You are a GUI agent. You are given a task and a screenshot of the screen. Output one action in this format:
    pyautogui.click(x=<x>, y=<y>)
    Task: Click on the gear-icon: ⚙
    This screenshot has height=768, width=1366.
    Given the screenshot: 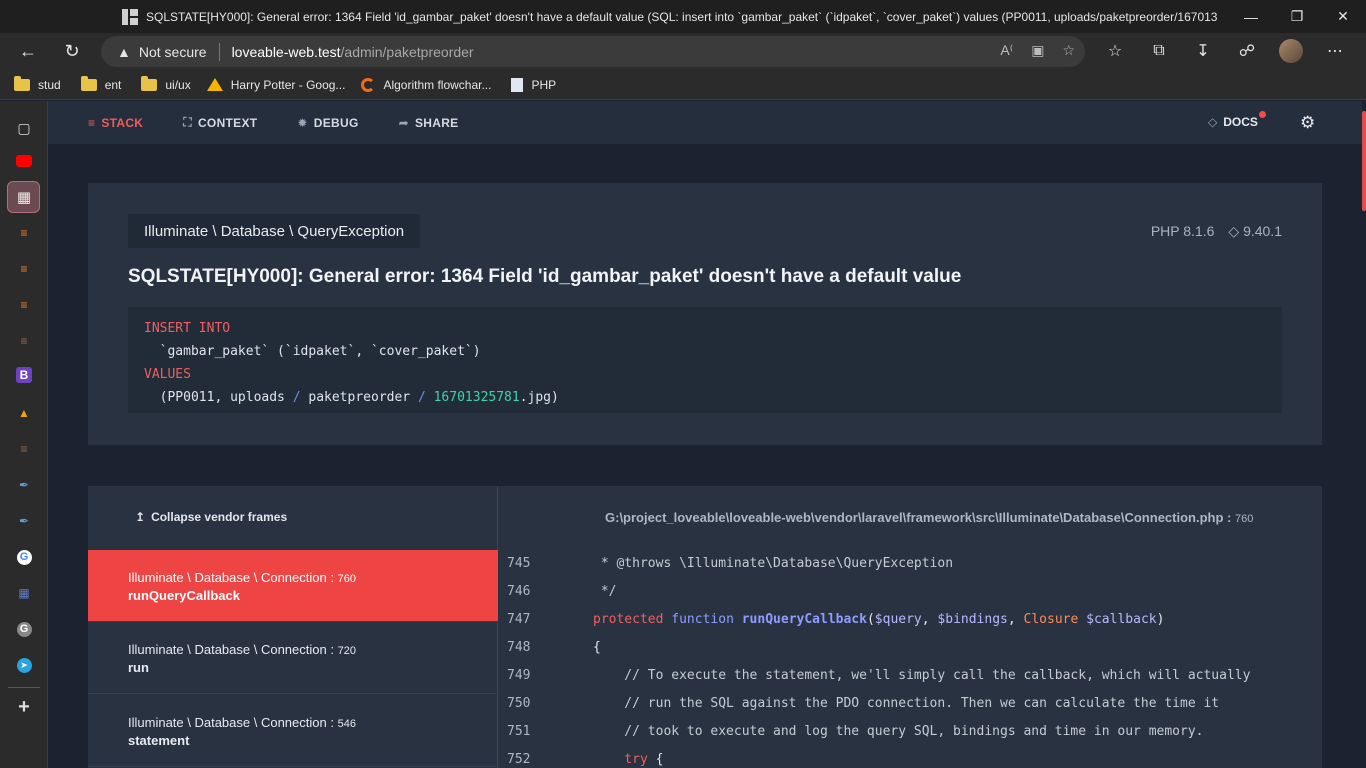 What is the action you would take?
    pyautogui.click(x=1307, y=123)
    